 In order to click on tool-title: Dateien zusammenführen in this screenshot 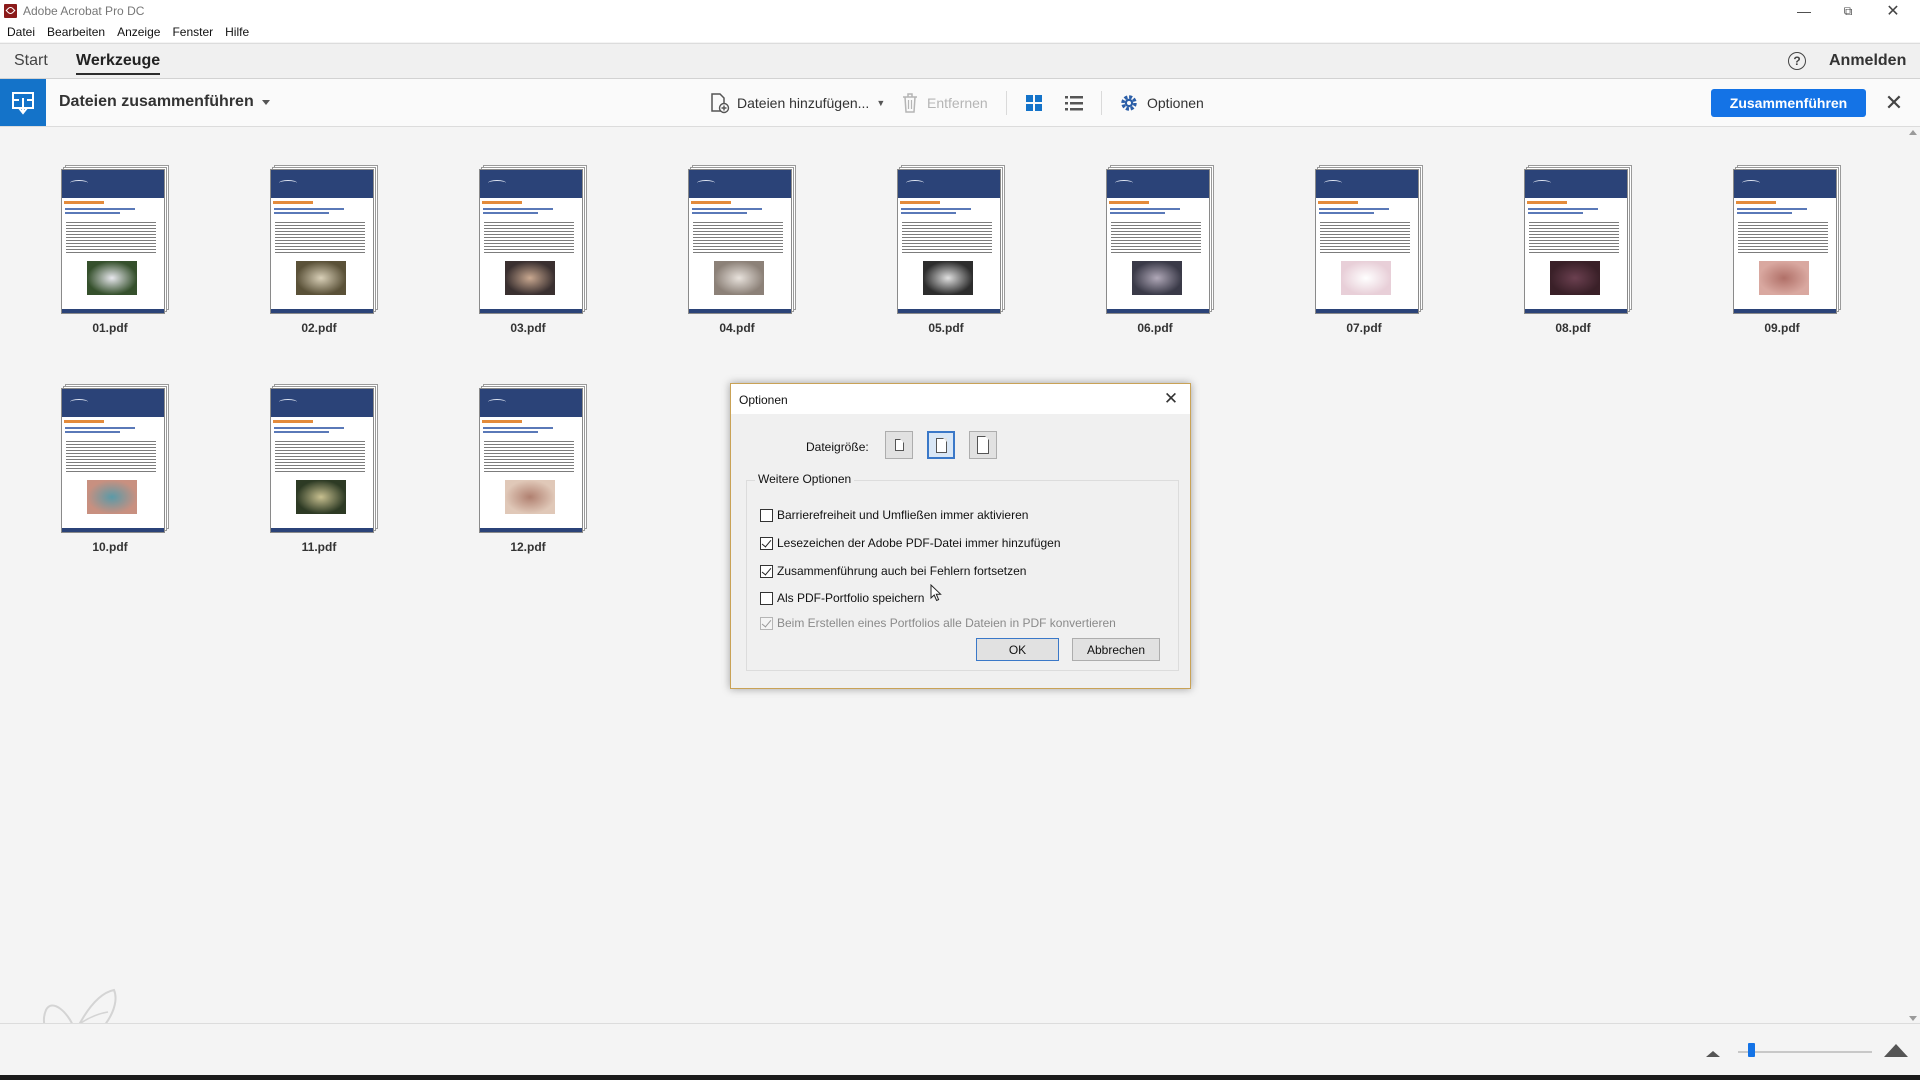, I will do `click(156, 102)`.